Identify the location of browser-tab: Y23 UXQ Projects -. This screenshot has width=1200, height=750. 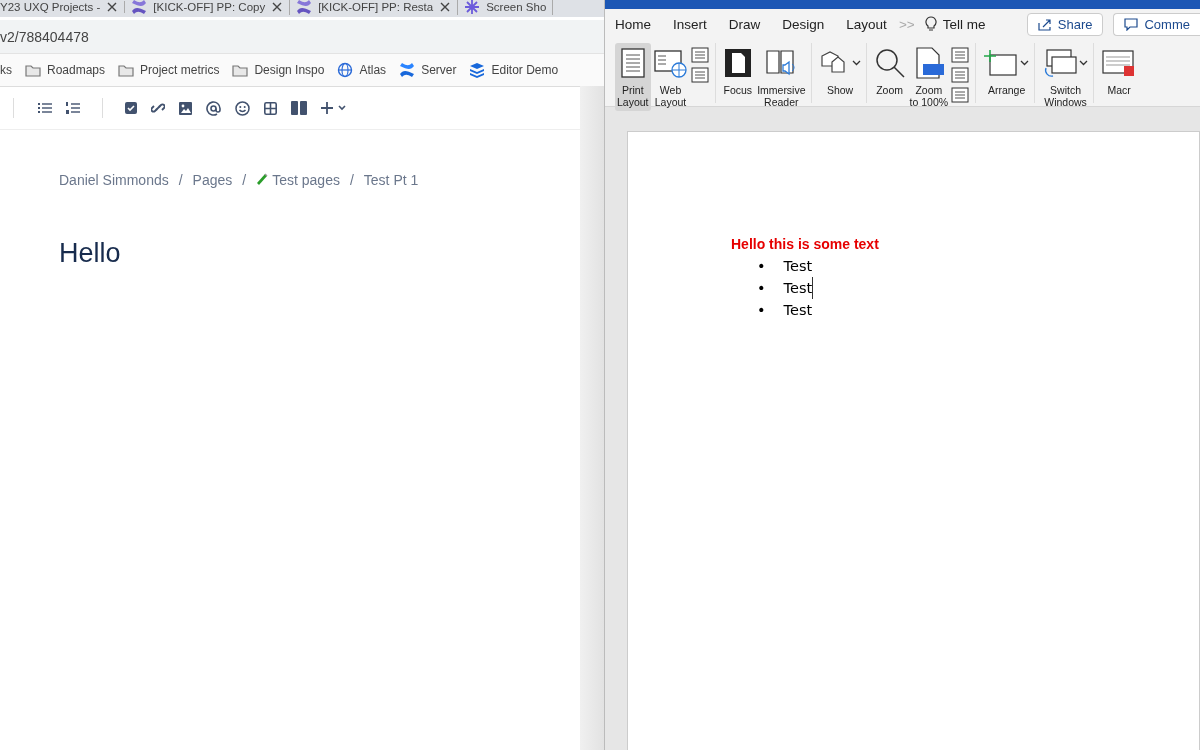
(63, 7).